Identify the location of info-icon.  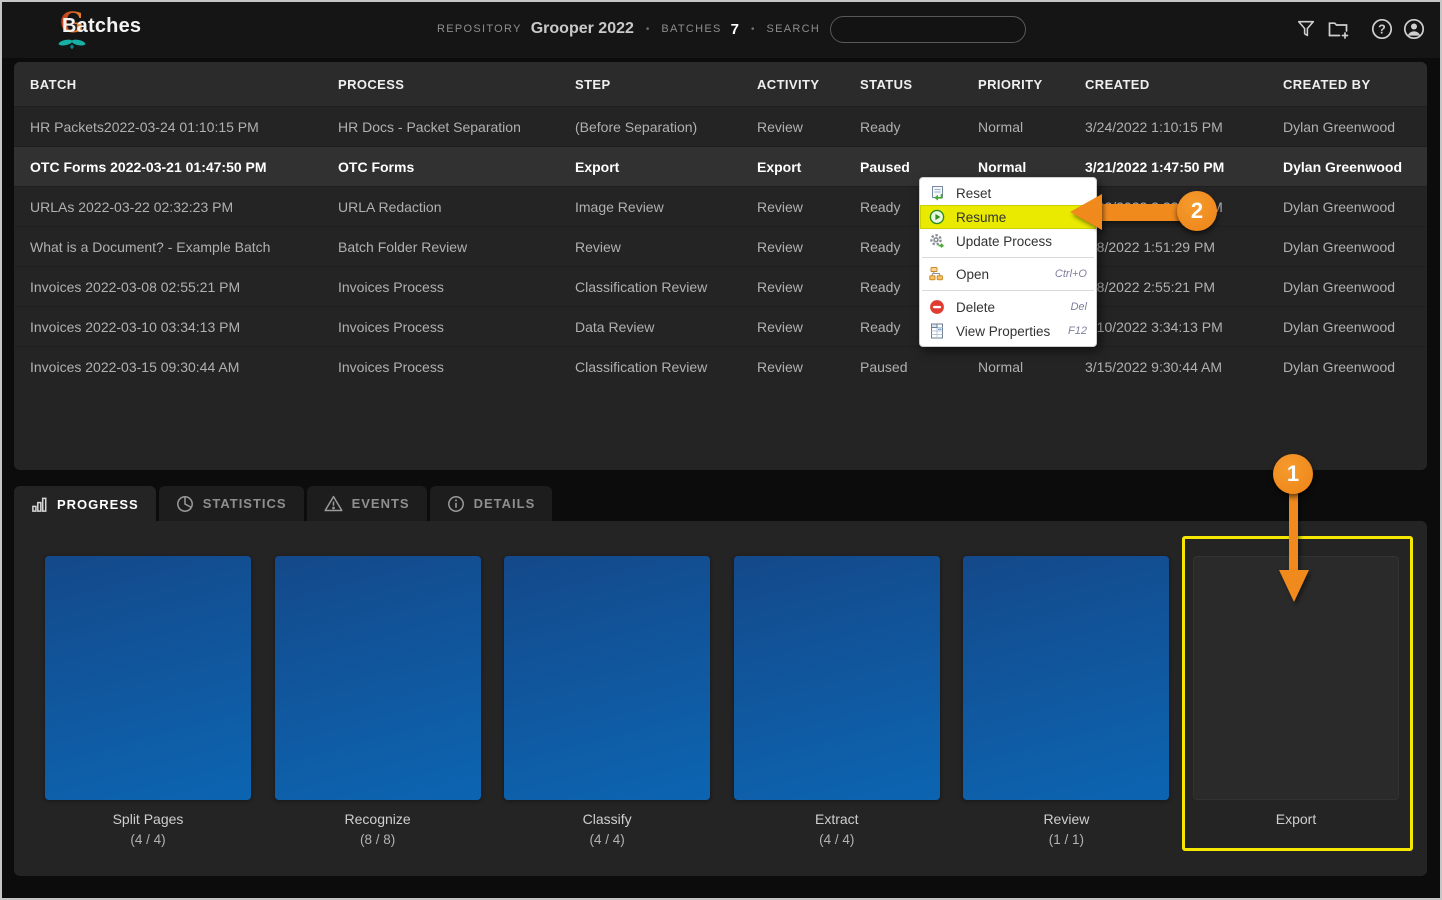
(456, 504).